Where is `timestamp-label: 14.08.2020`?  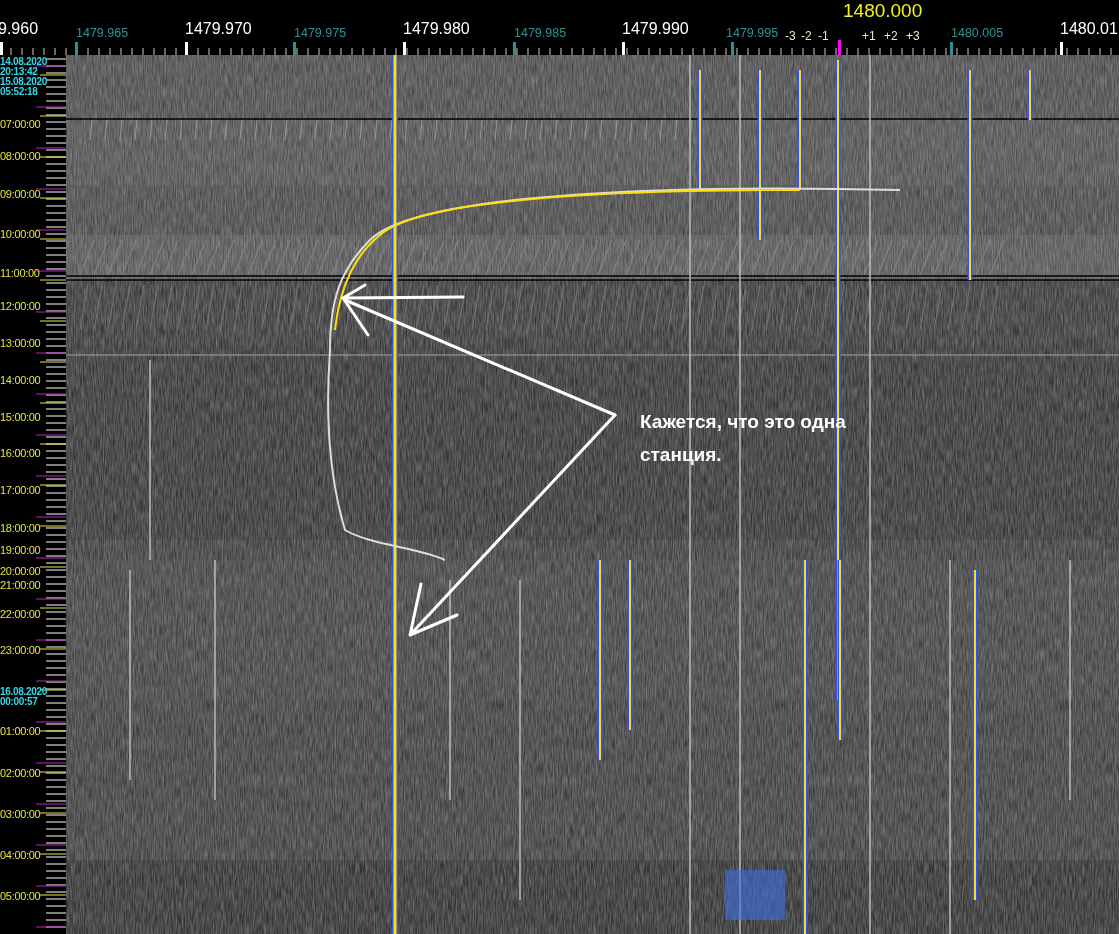 timestamp-label: 14.08.2020 is located at coordinates (24, 62).